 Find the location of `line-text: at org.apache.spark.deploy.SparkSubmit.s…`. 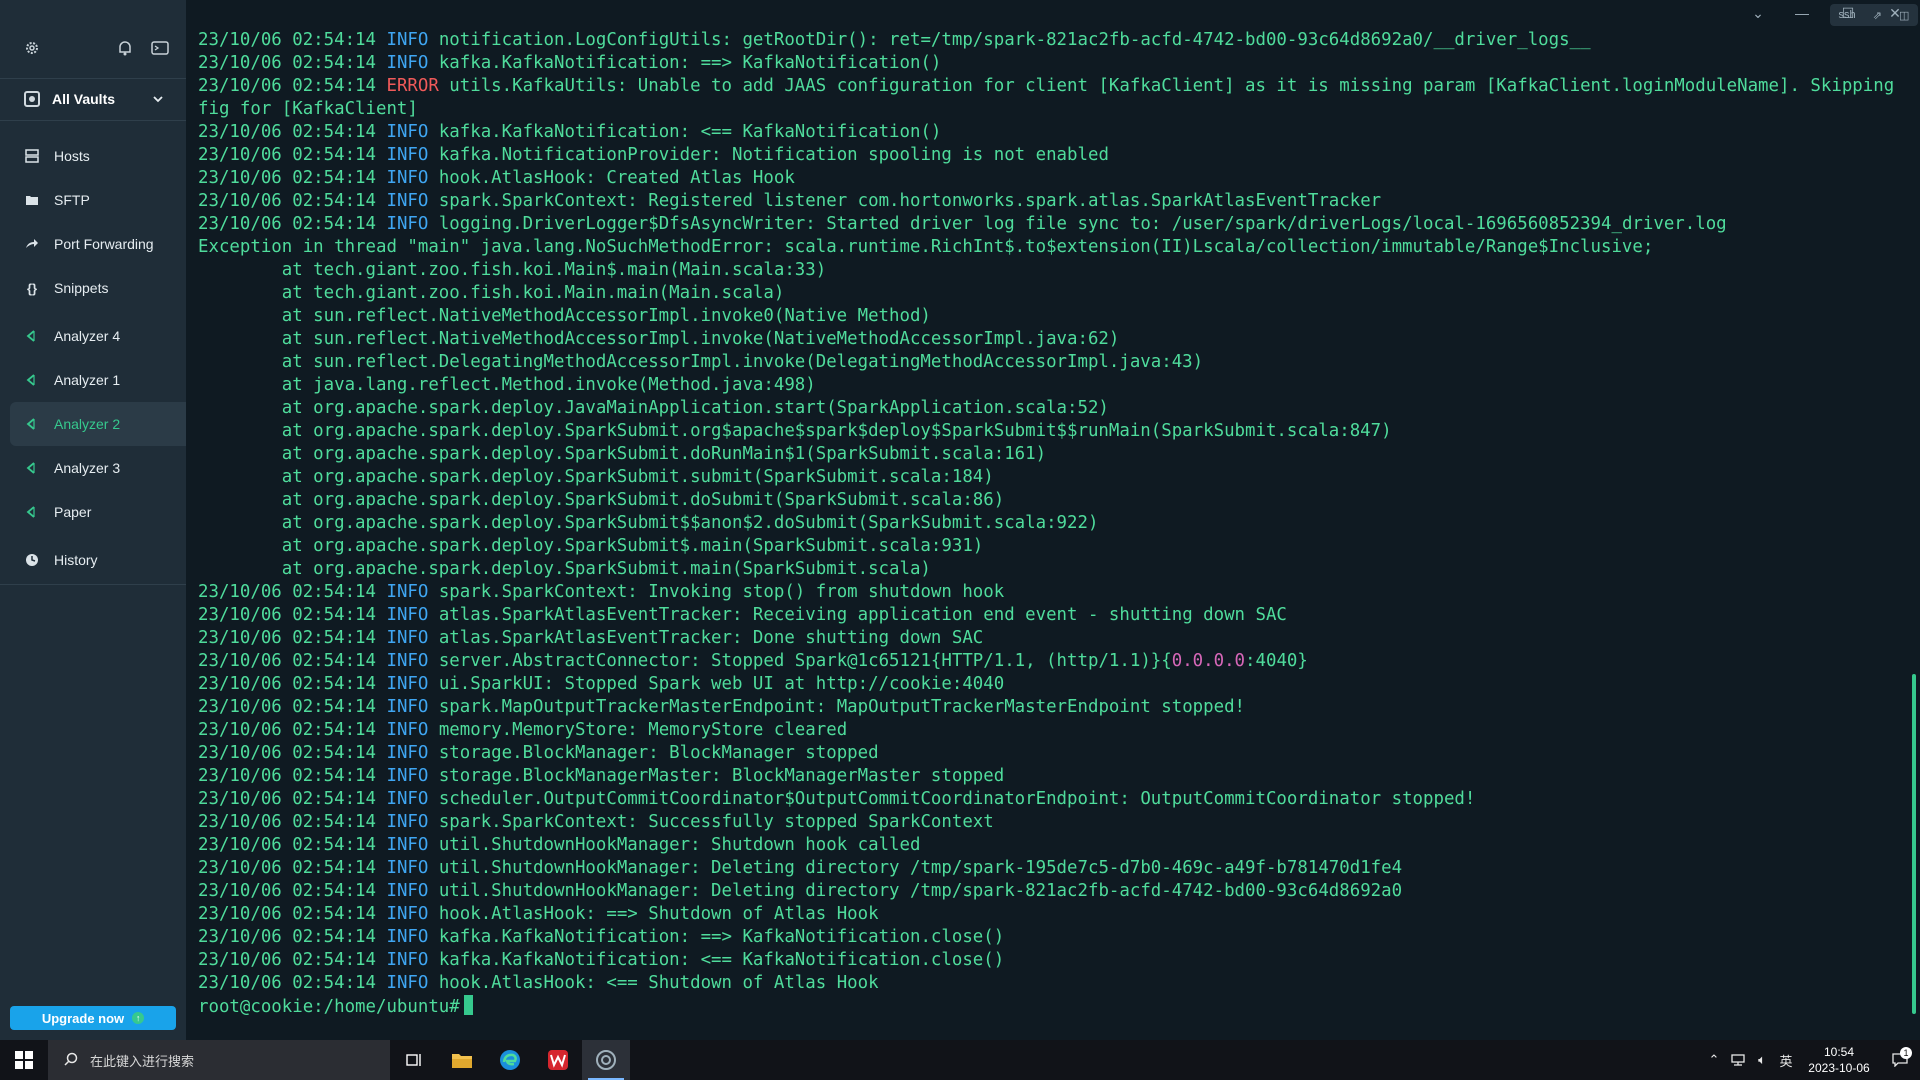

line-text: at org.apache.spark.deploy.SparkSubmit.s… is located at coordinates (596, 477).